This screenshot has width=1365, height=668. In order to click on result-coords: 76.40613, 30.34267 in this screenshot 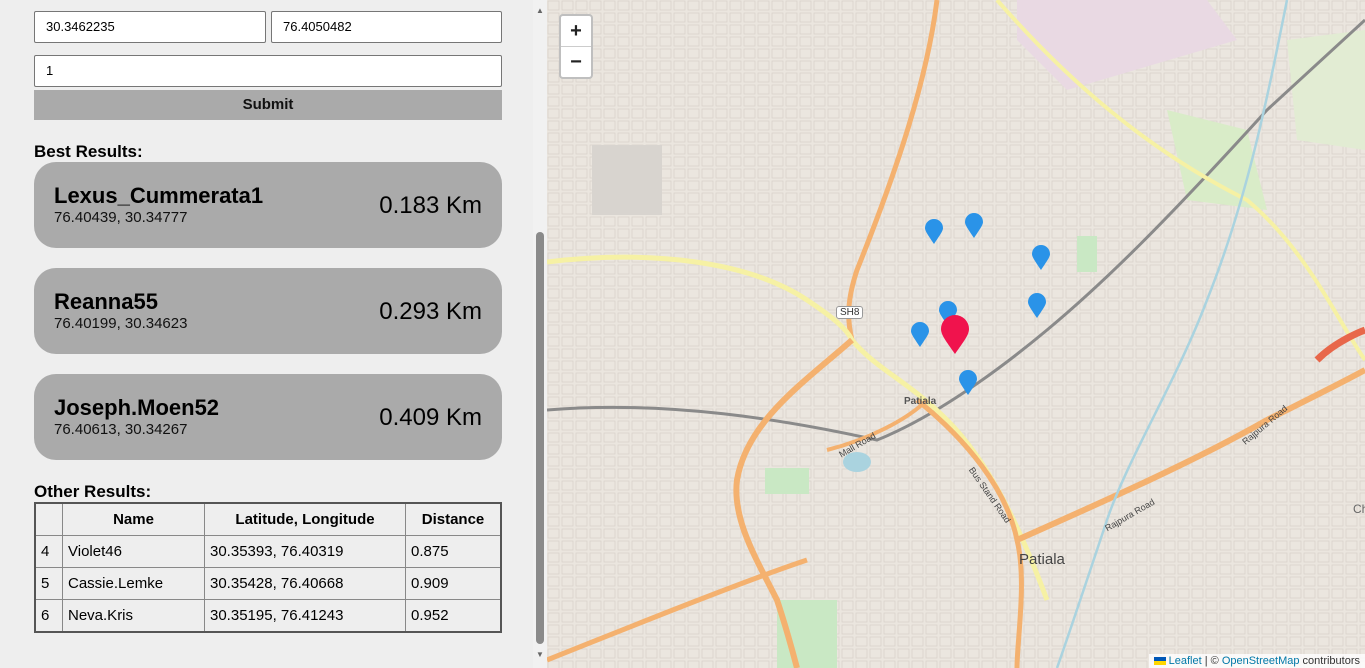, I will do `click(121, 429)`.